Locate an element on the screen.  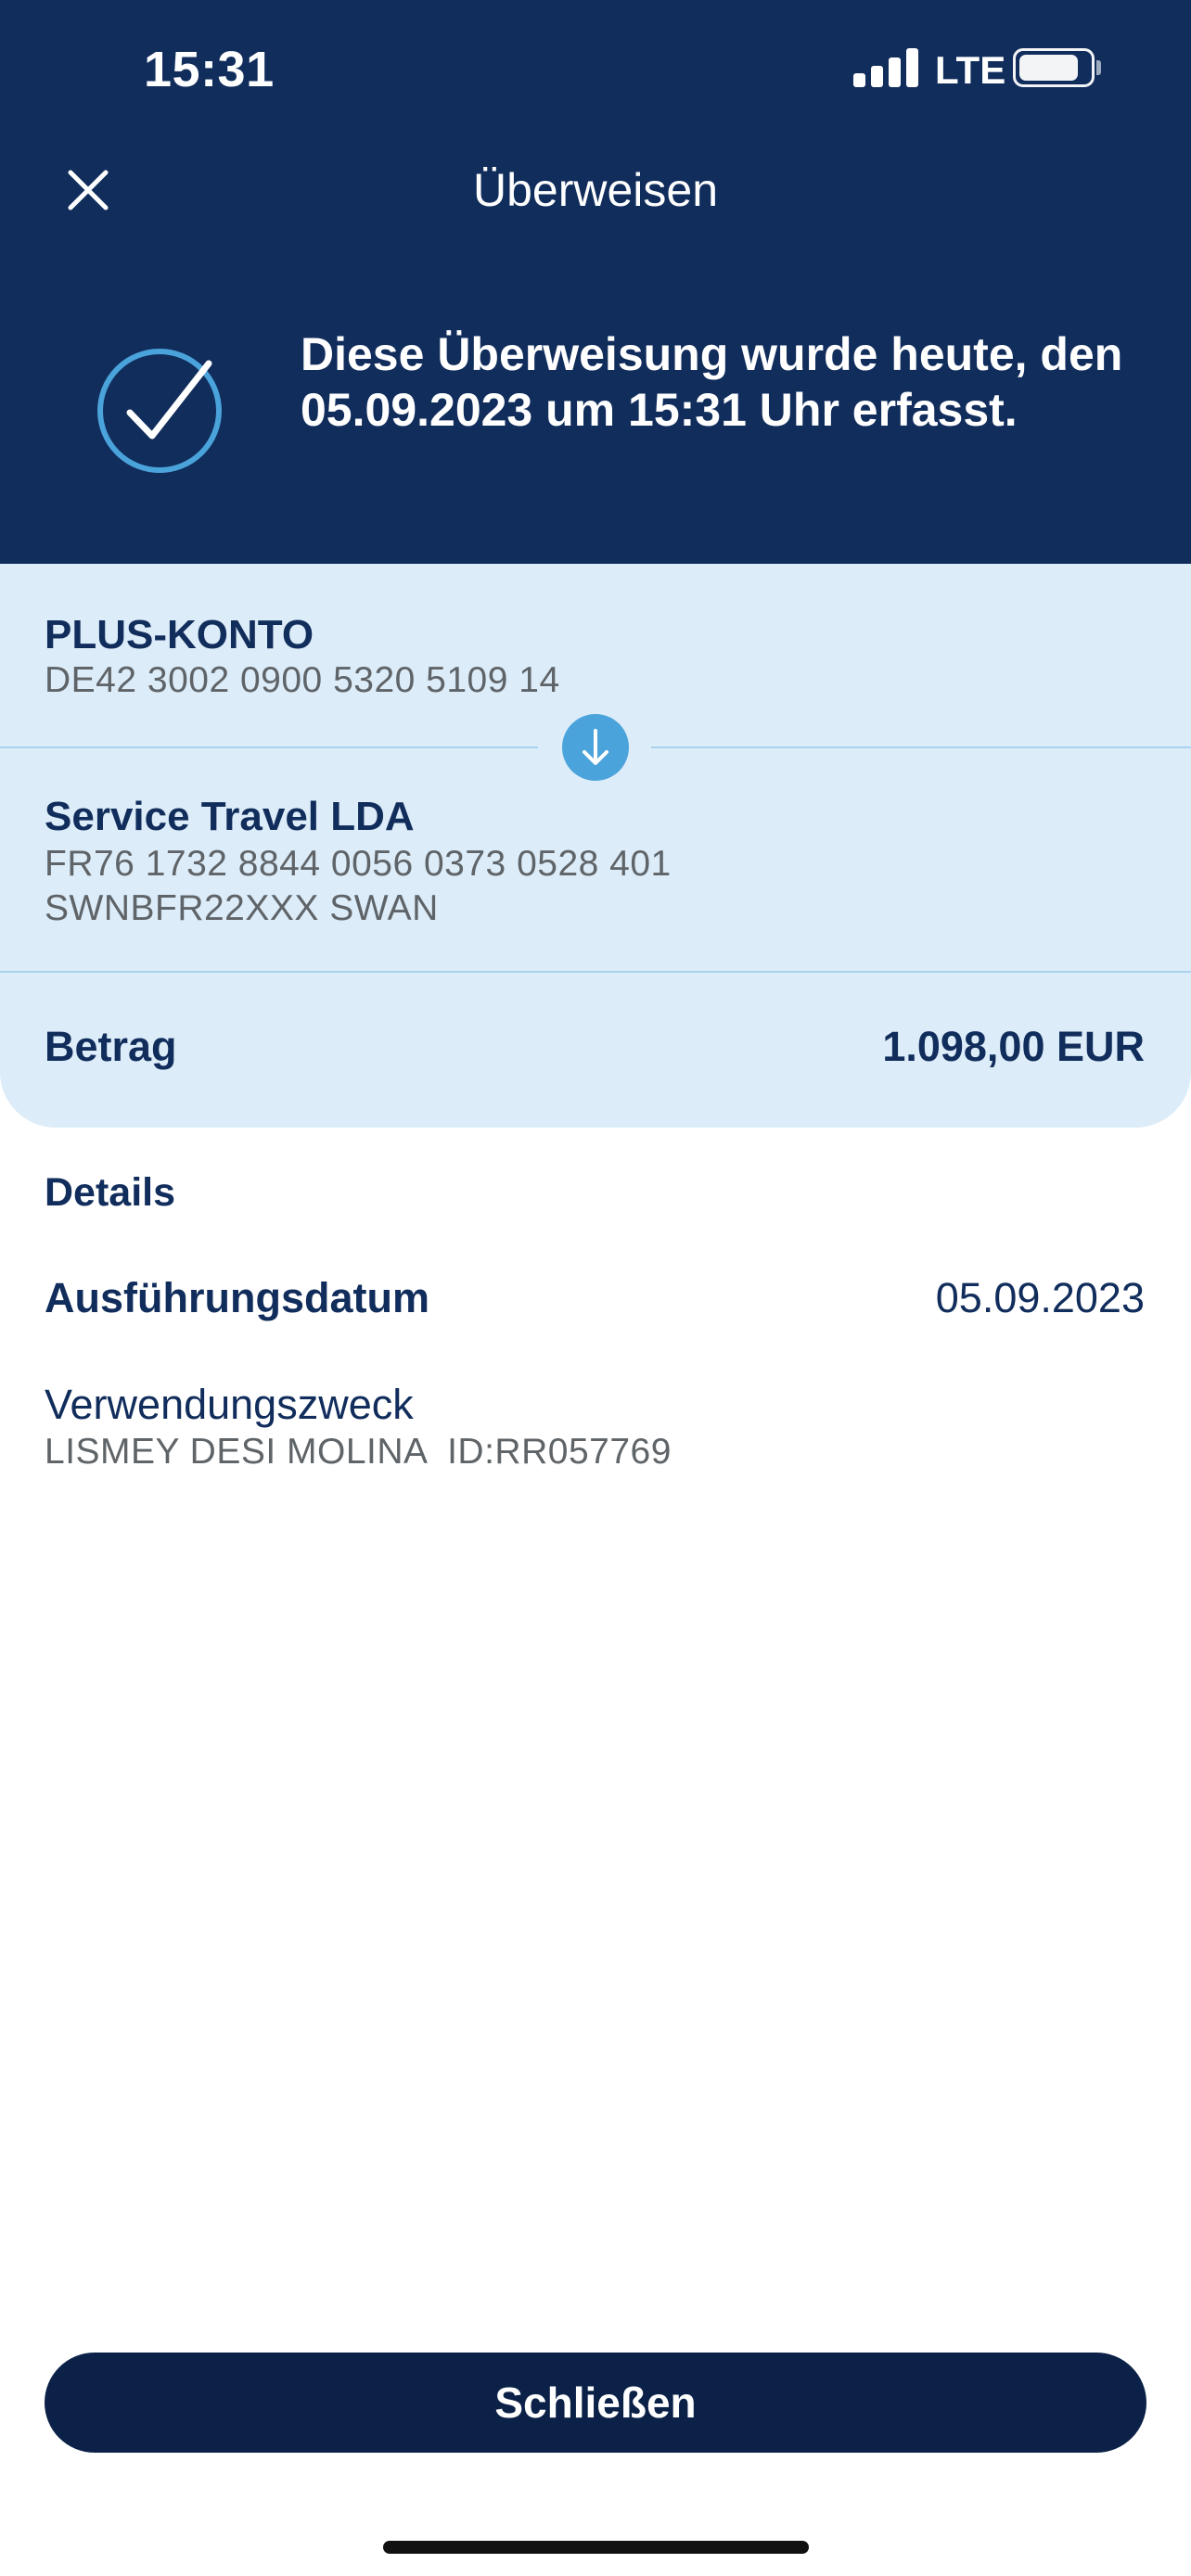
page-title: Überweisen is located at coordinates (595, 190).